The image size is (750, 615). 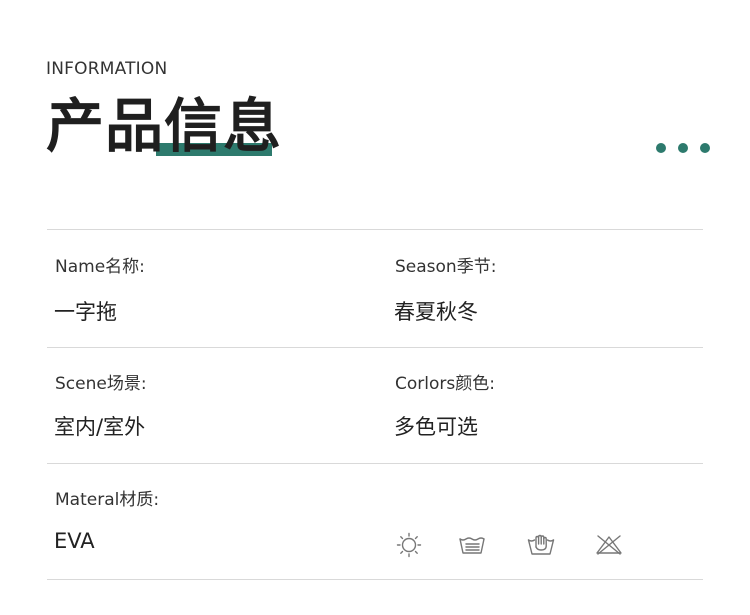 I want to click on scene-label: Scene场景:, so click(x=101, y=384).